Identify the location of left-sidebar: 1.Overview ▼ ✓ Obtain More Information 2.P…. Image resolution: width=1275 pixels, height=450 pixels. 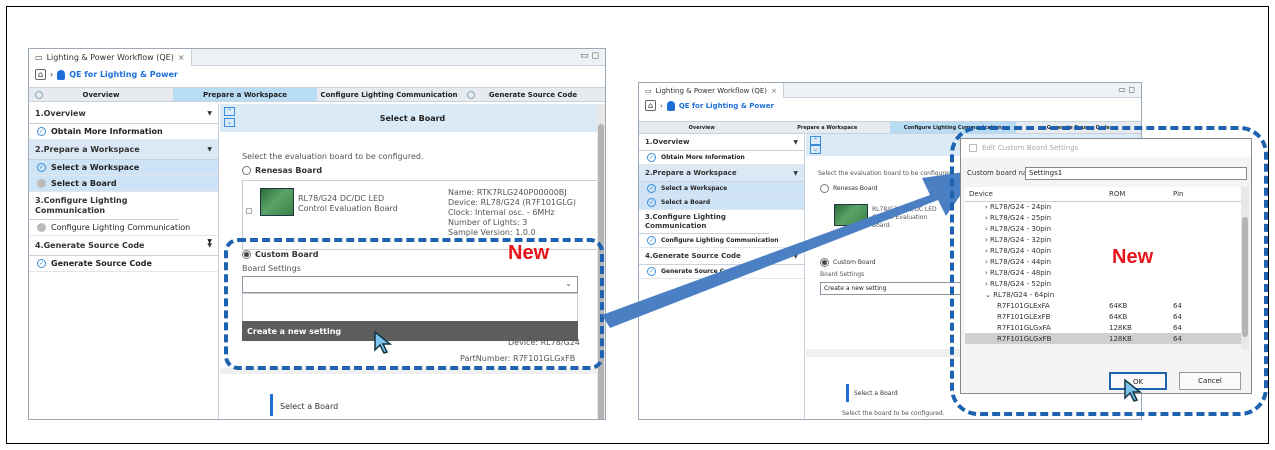
(124, 261).